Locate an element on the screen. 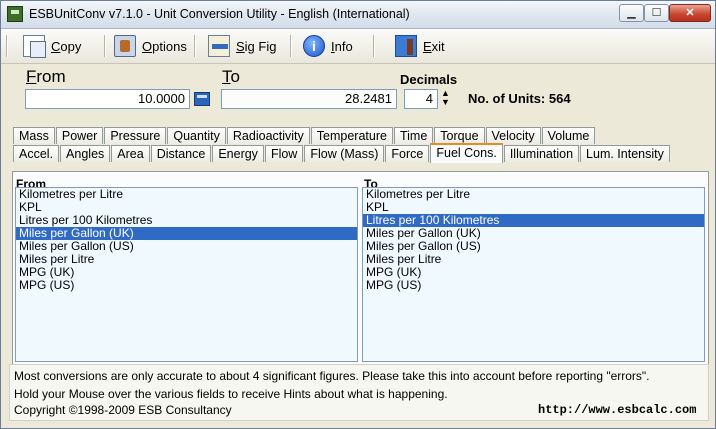  tab-accel: Accel. is located at coordinates (36, 153).